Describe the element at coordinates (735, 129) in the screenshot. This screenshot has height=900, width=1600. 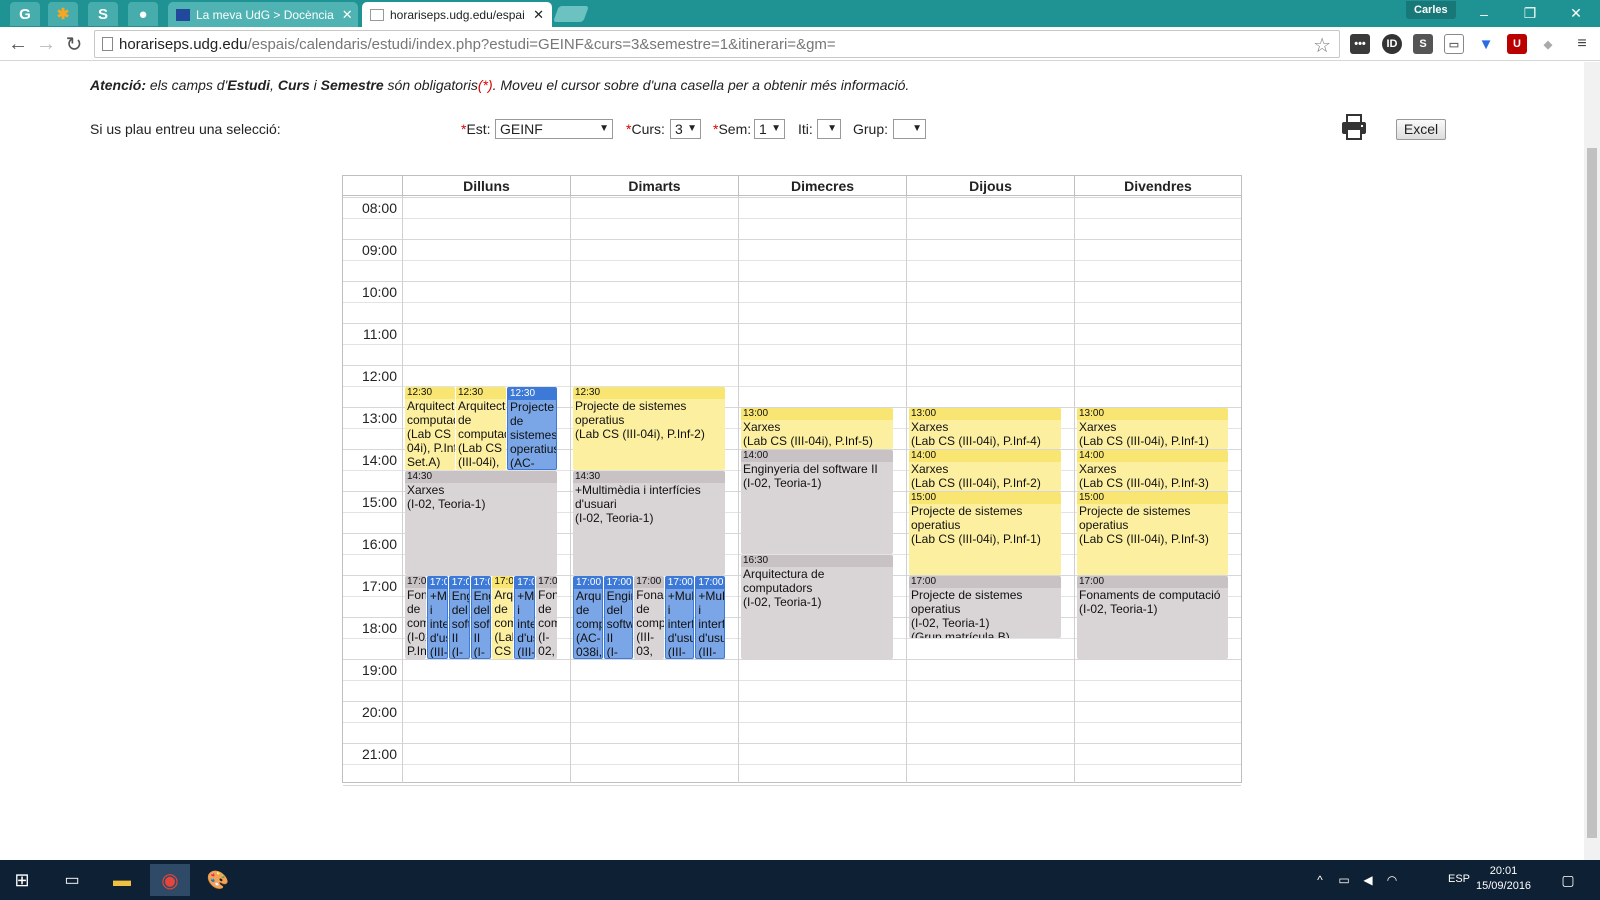
I see `sem-label-text: Sem:` at that location.